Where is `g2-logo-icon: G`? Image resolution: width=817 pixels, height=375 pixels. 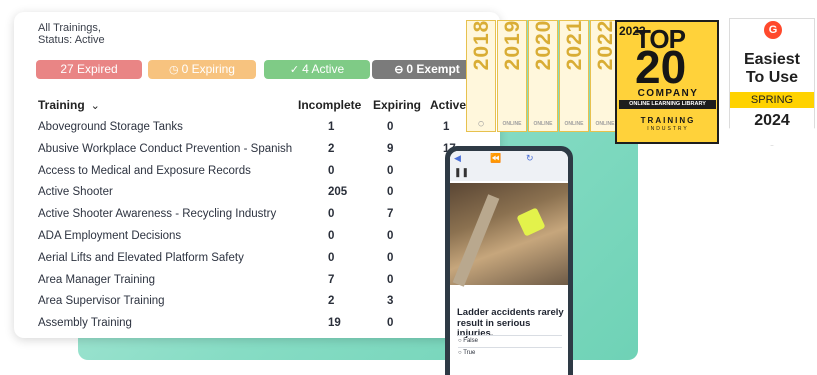
g2-logo-icon: G is located at coordinates (773, 30).